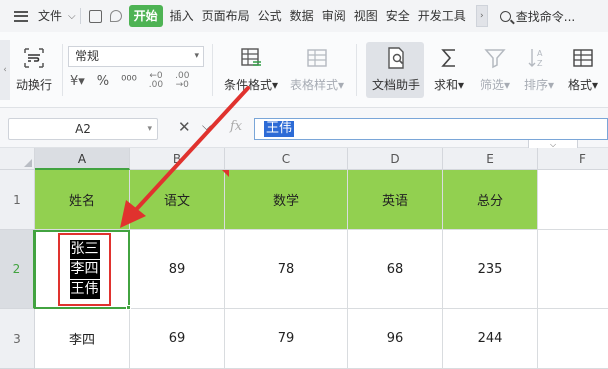 The width and height of the screenshot is (608, 369). Describe the element at coordinates (395, 200) in the screenshot. I see `cell-d1: 英语` at that location.